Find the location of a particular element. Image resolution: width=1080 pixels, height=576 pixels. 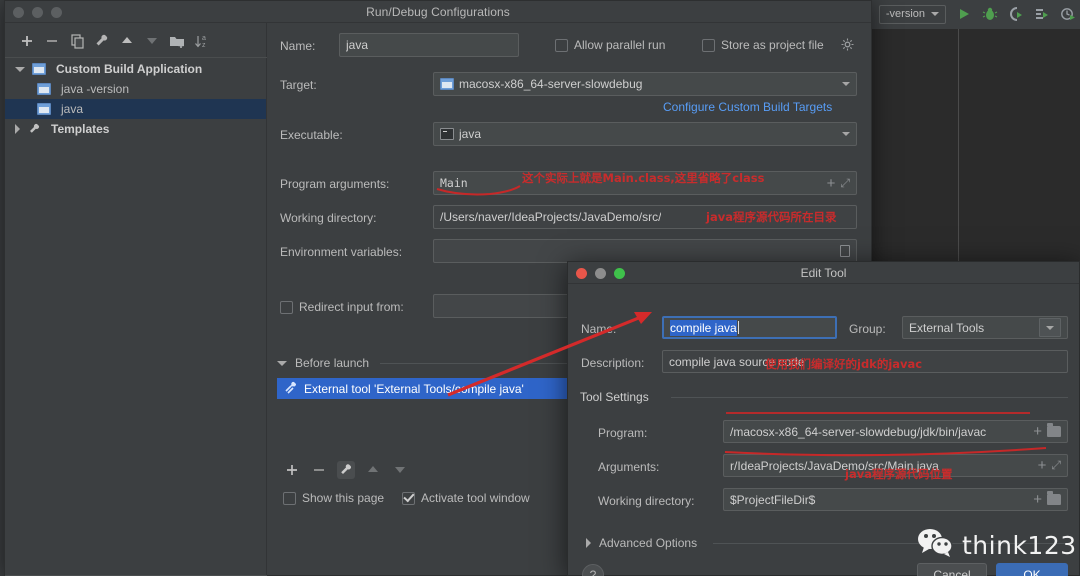

activate-tool-window-checkbox: Activate tool window is located at coordinates (466, 498).